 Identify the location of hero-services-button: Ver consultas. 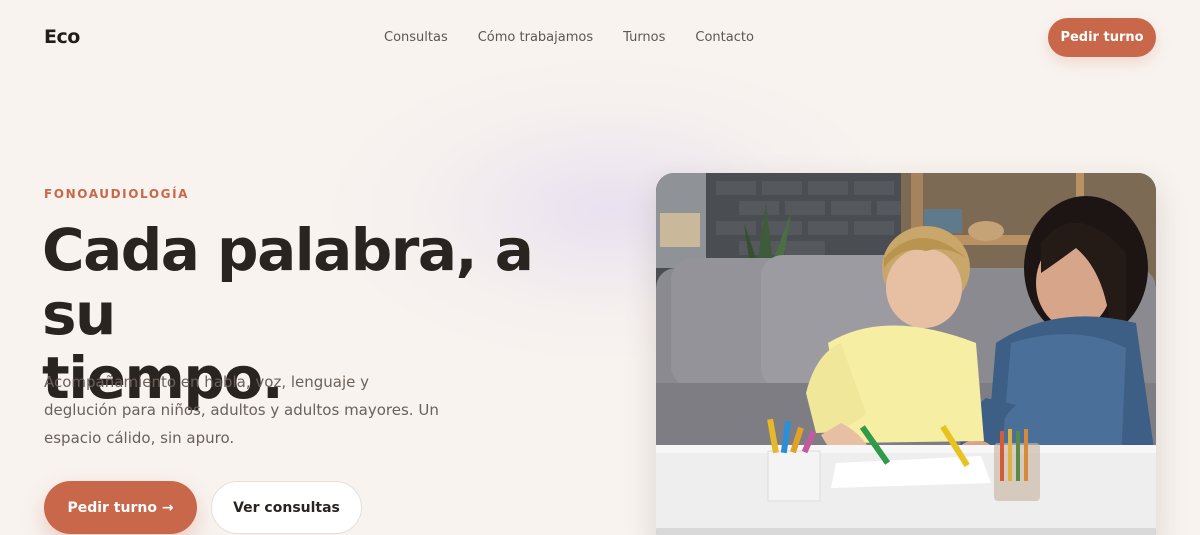
(286, 507).